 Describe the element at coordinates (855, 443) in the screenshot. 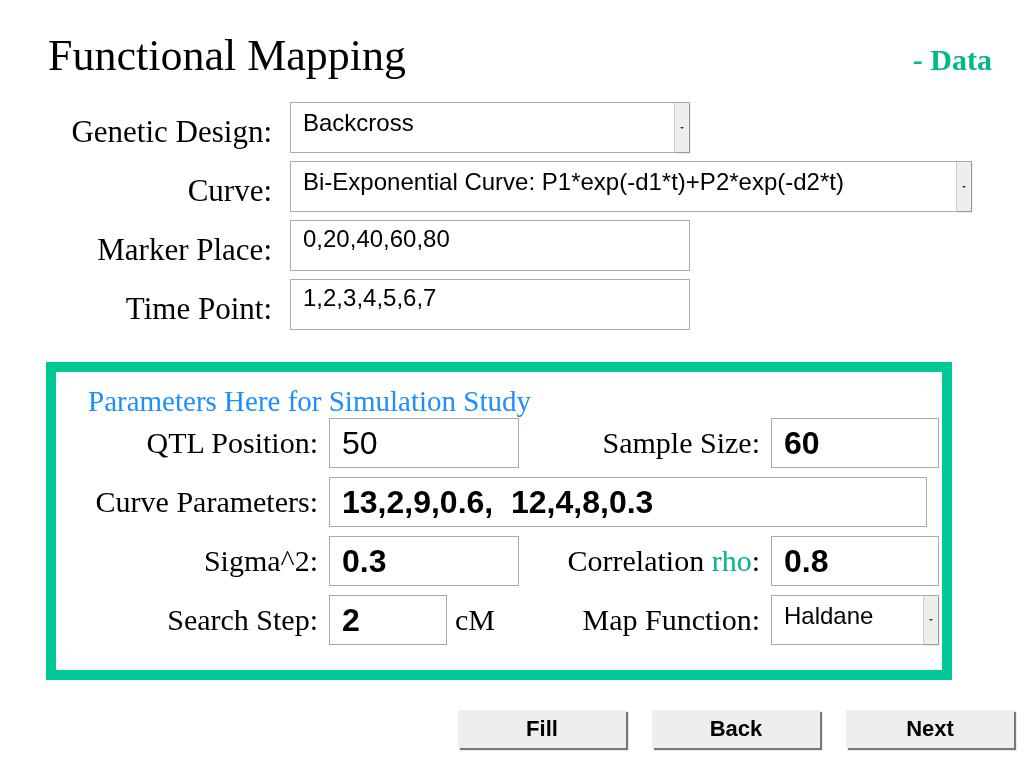

I see `input-field: 60` at that location.